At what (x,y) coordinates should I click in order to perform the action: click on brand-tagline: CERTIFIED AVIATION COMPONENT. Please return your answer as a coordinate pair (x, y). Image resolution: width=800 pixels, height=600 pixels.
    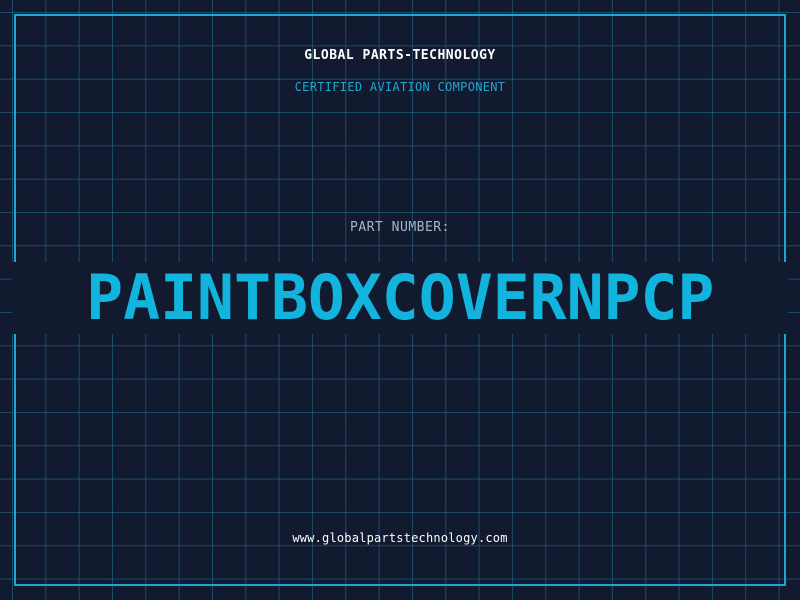
    Looking at the image, I should click on (400, 87).